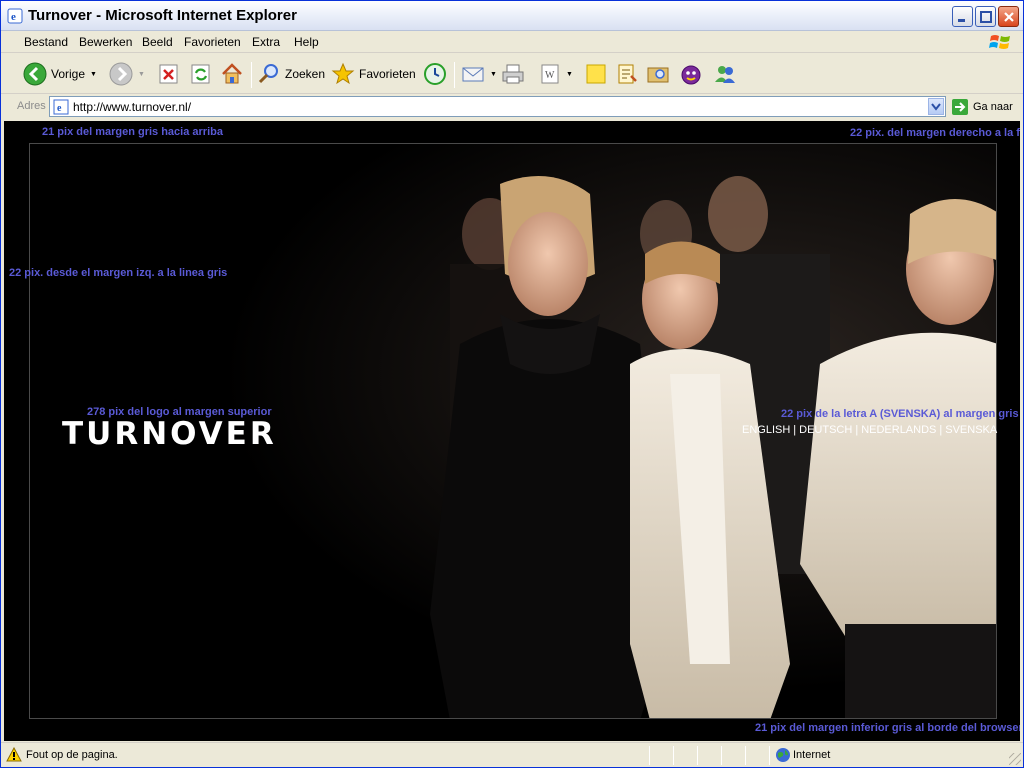 The width and height of the screenshot is (1024, 768). Describe the element at coordinates (46, 42) in the screenshot. I see `menu-bestand: Bestand` at that location.